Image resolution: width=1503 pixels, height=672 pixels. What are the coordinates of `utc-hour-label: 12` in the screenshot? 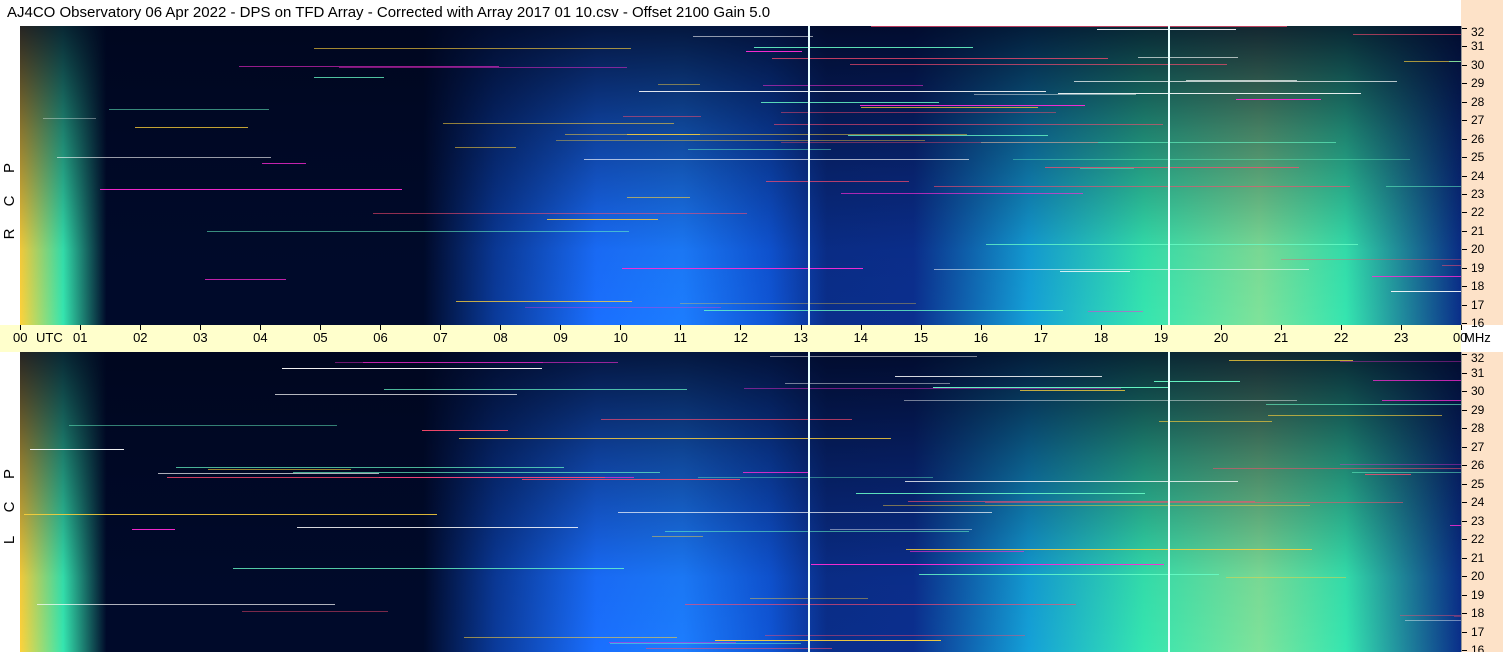 It's located at (740, 337).